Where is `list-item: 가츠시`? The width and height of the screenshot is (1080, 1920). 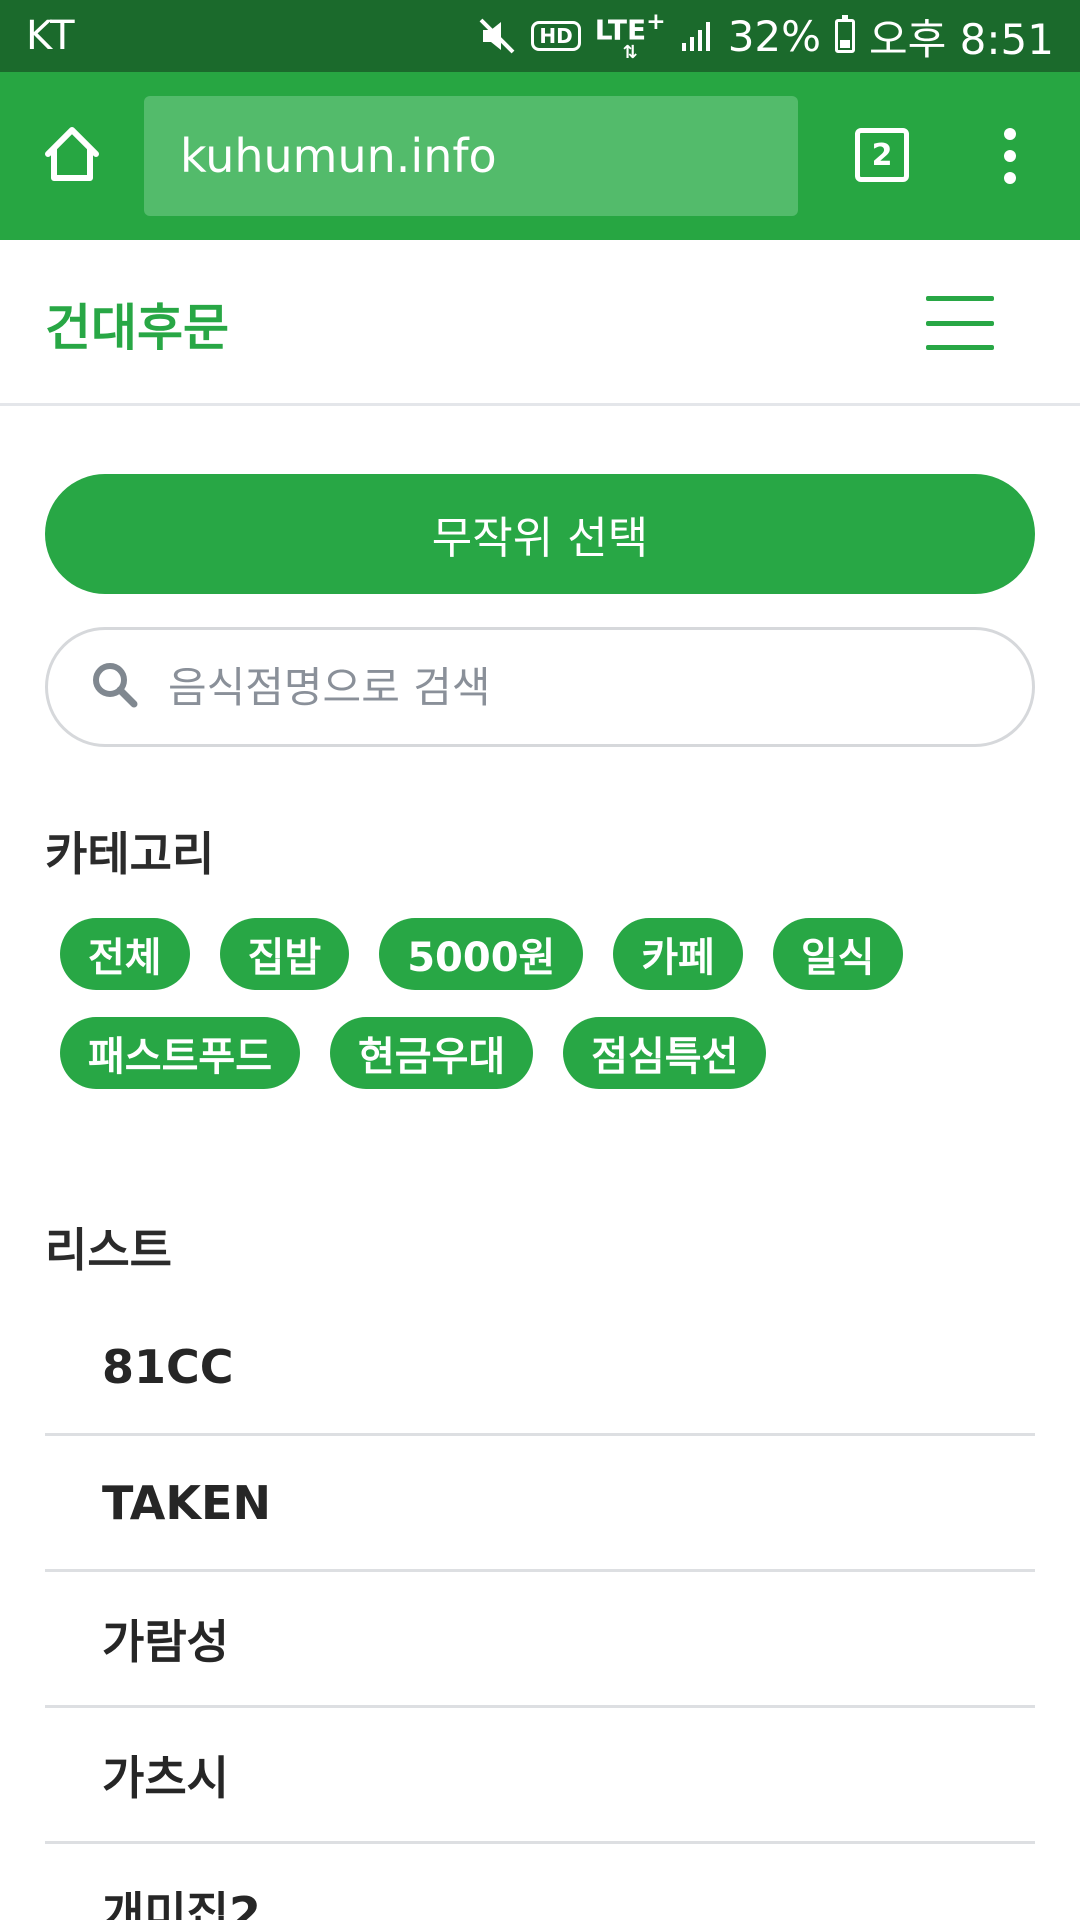 list-item: 가츠시 is located at coordinates (540, 1776).